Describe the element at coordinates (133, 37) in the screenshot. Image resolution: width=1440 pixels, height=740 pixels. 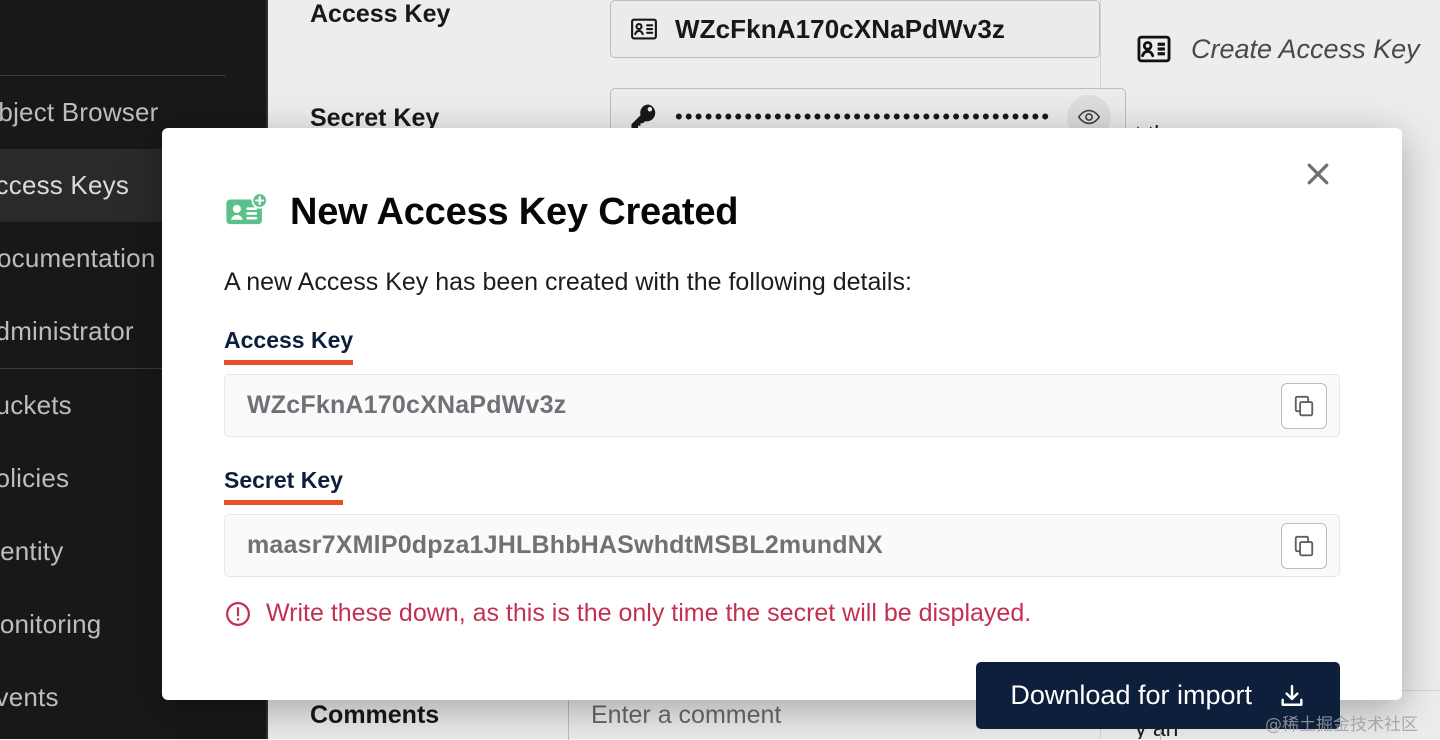
I see `sidebar-top-spacer` at that location.